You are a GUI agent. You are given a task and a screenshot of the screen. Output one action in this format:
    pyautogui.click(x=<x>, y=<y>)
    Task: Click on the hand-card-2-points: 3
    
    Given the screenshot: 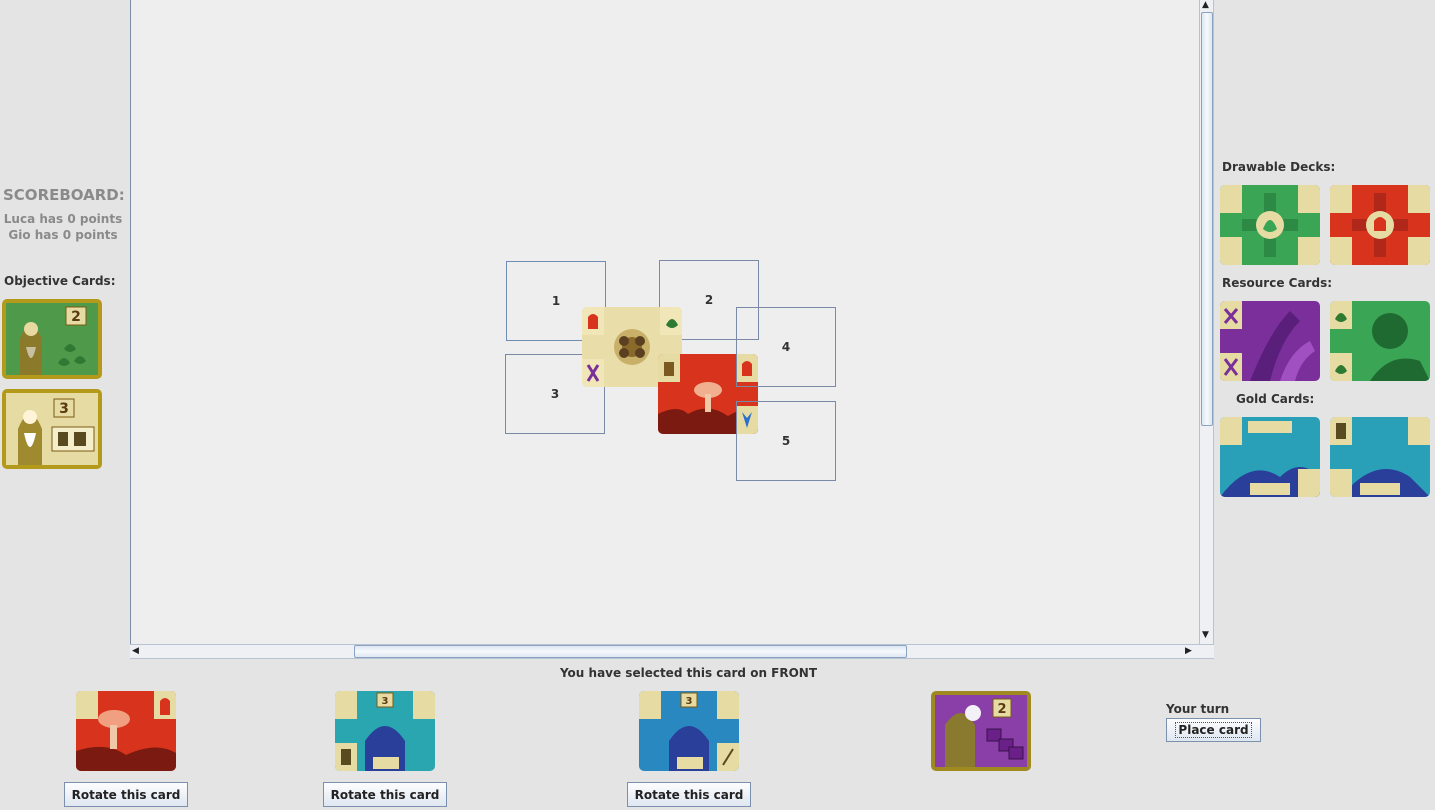 What is the action you would take?
    pyautogui.click(x=385, y=701)
    